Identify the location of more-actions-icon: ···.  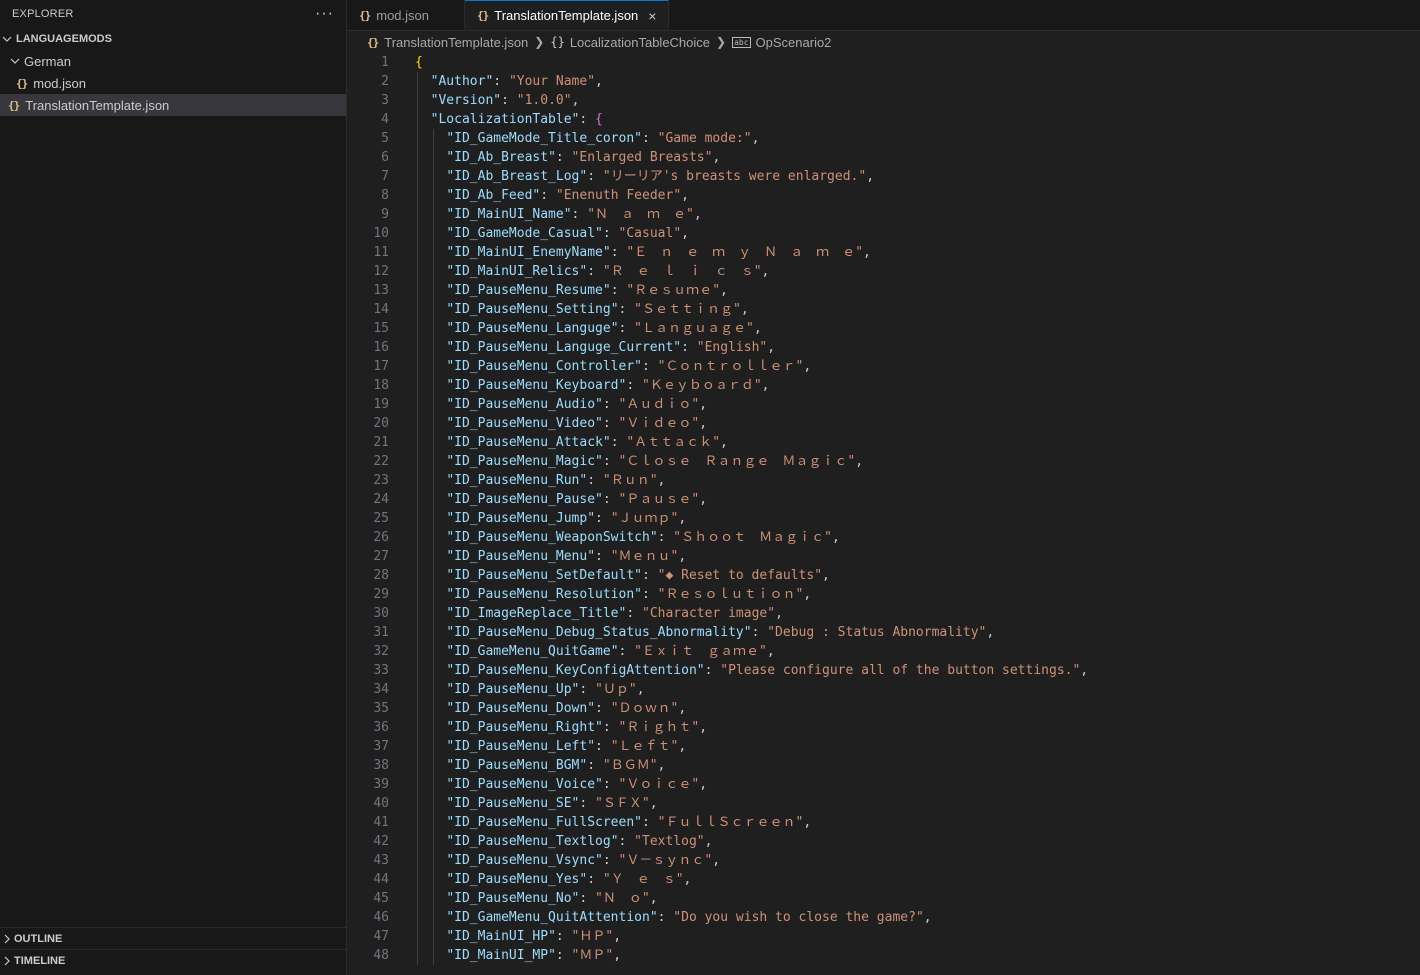
(324, 14).